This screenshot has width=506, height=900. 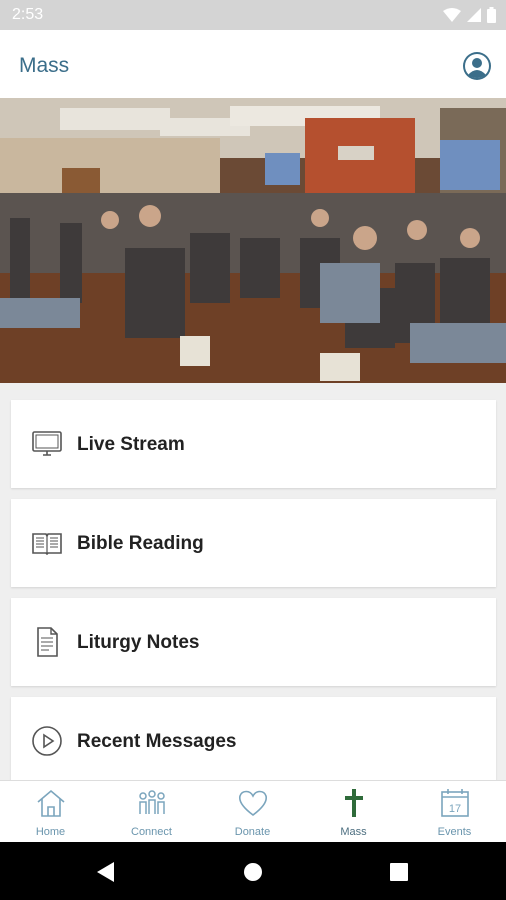 I want to click on menu-item-recent-messages: Recent Messages, so click(x=253, y=741).